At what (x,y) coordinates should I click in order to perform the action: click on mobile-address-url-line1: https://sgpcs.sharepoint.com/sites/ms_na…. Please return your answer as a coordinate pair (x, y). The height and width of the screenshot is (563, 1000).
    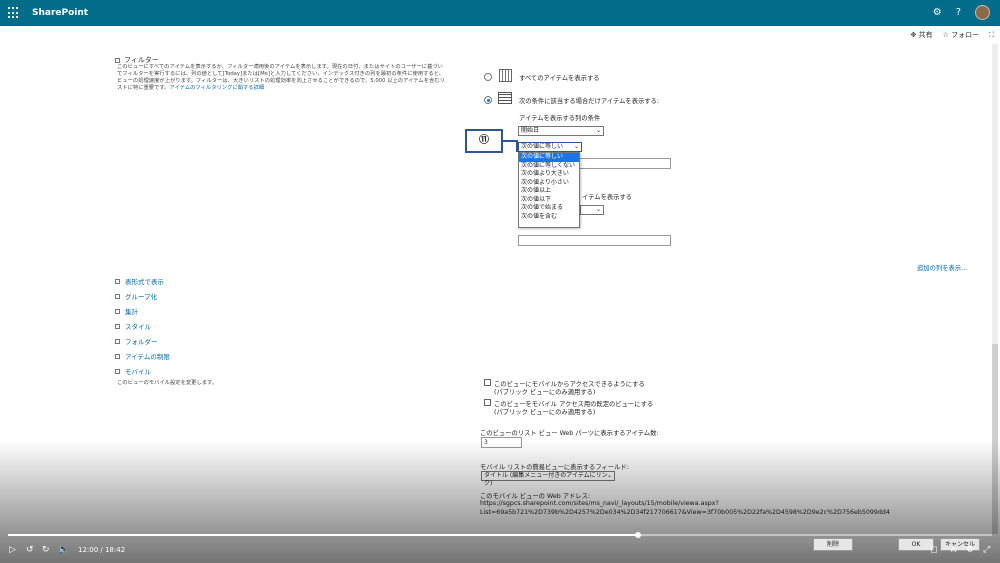
    Looking at the image, I should click on (599, 503).